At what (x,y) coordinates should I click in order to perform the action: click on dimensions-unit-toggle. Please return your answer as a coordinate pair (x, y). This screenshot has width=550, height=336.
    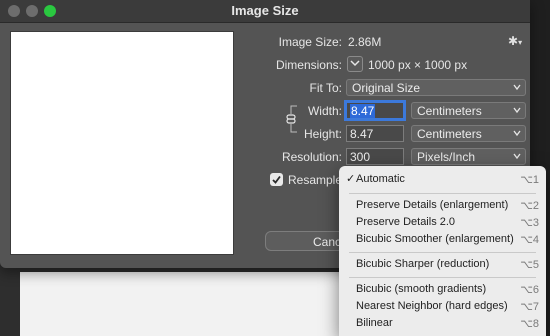
    Looking at the image, I should click on (355, 64).